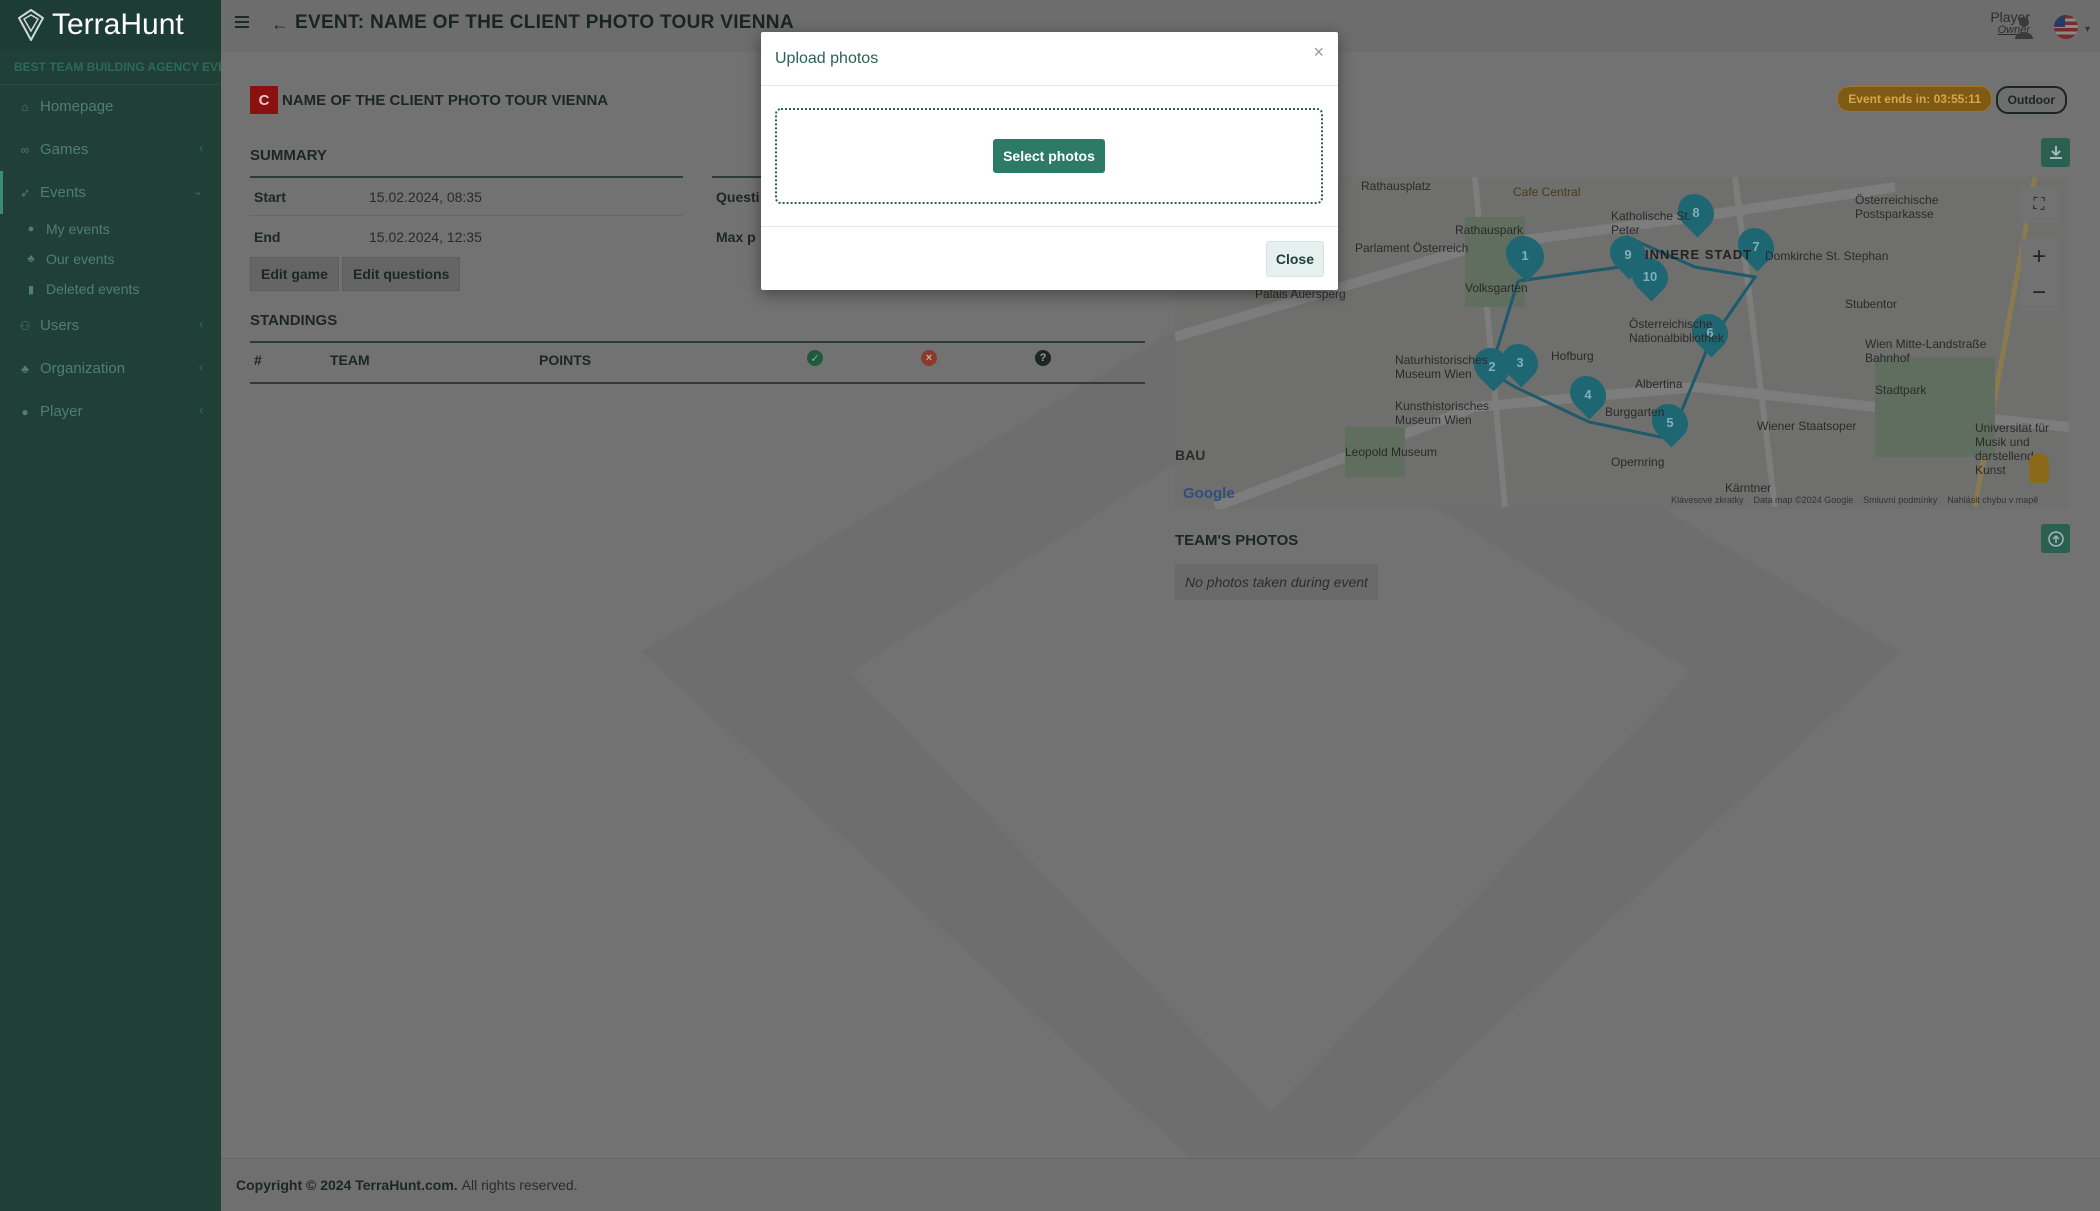  What do you see at coordinates (1294, 259) in the screenshot?
I see `close-button: Close` at bounding box center [1294, 259].